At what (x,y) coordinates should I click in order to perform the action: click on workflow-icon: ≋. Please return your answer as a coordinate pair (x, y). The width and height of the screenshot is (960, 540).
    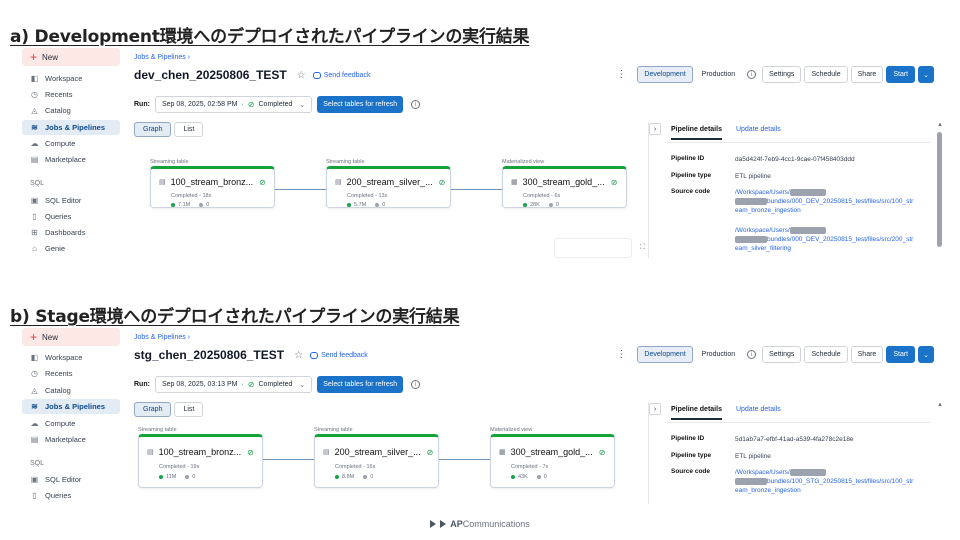
    Looking at the image, I should click on (34, 127).